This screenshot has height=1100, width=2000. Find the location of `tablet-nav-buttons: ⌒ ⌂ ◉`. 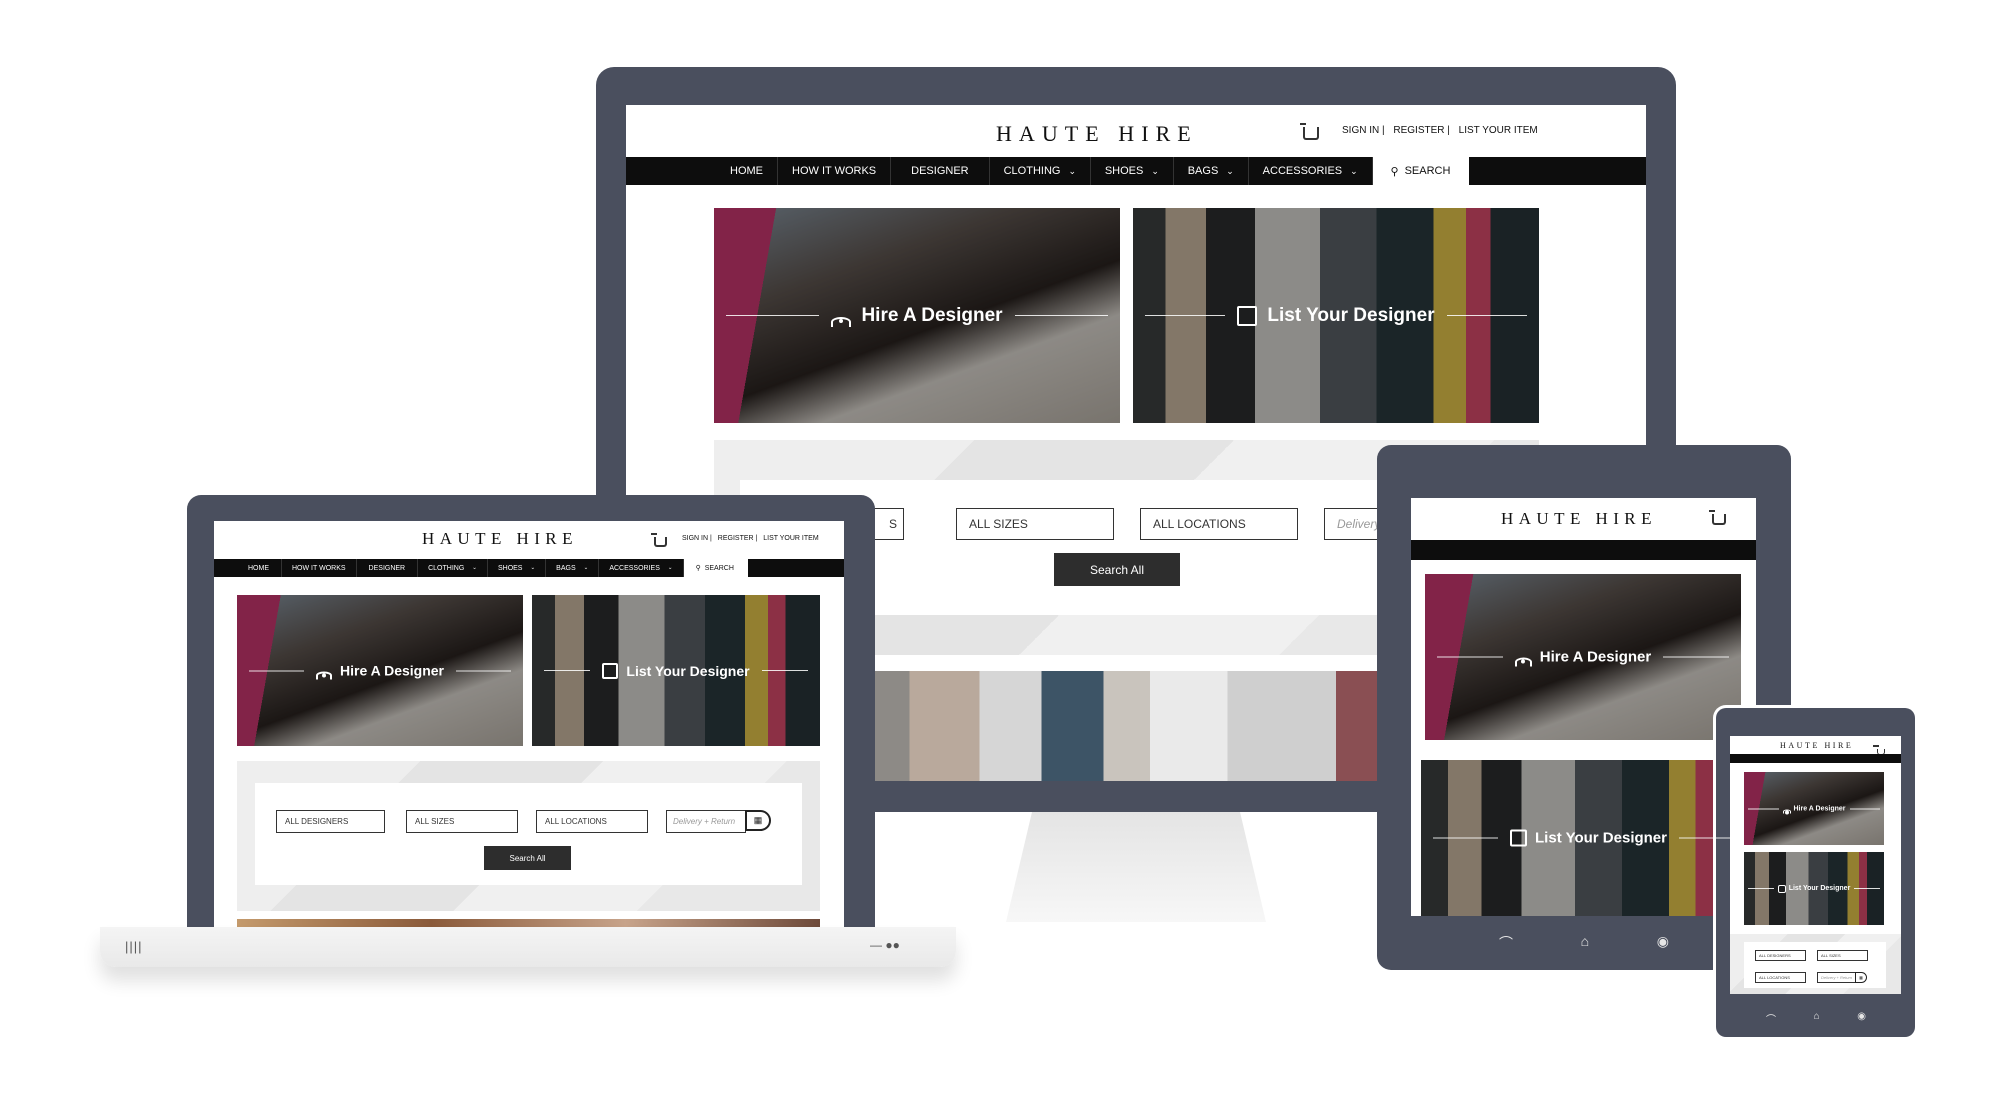

tablet-nav-buttons: ⌒ ⌂ ◉ is located at coordinates (1584, 943).